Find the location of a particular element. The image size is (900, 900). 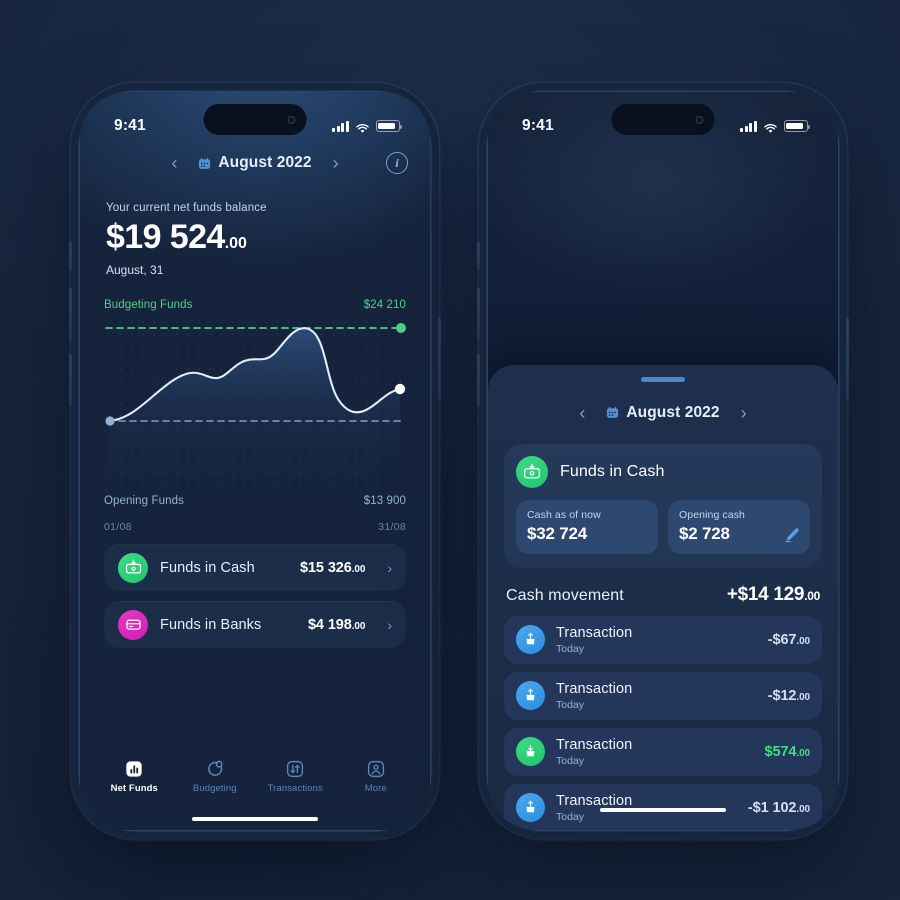

transaction-row: Transaction Today $574.00 is located at coordinates (663, 751).